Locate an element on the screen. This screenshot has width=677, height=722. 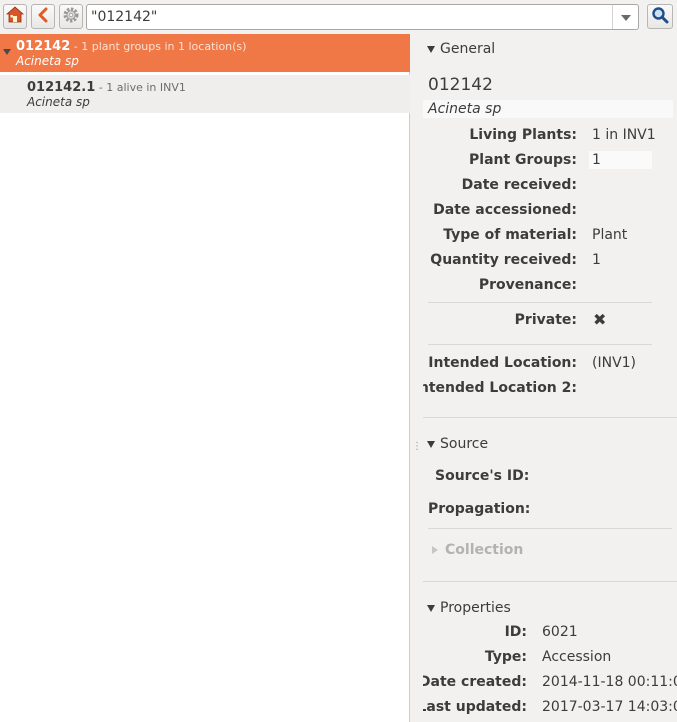
property-id-value: 6021 is located at coordinates (560, 632).